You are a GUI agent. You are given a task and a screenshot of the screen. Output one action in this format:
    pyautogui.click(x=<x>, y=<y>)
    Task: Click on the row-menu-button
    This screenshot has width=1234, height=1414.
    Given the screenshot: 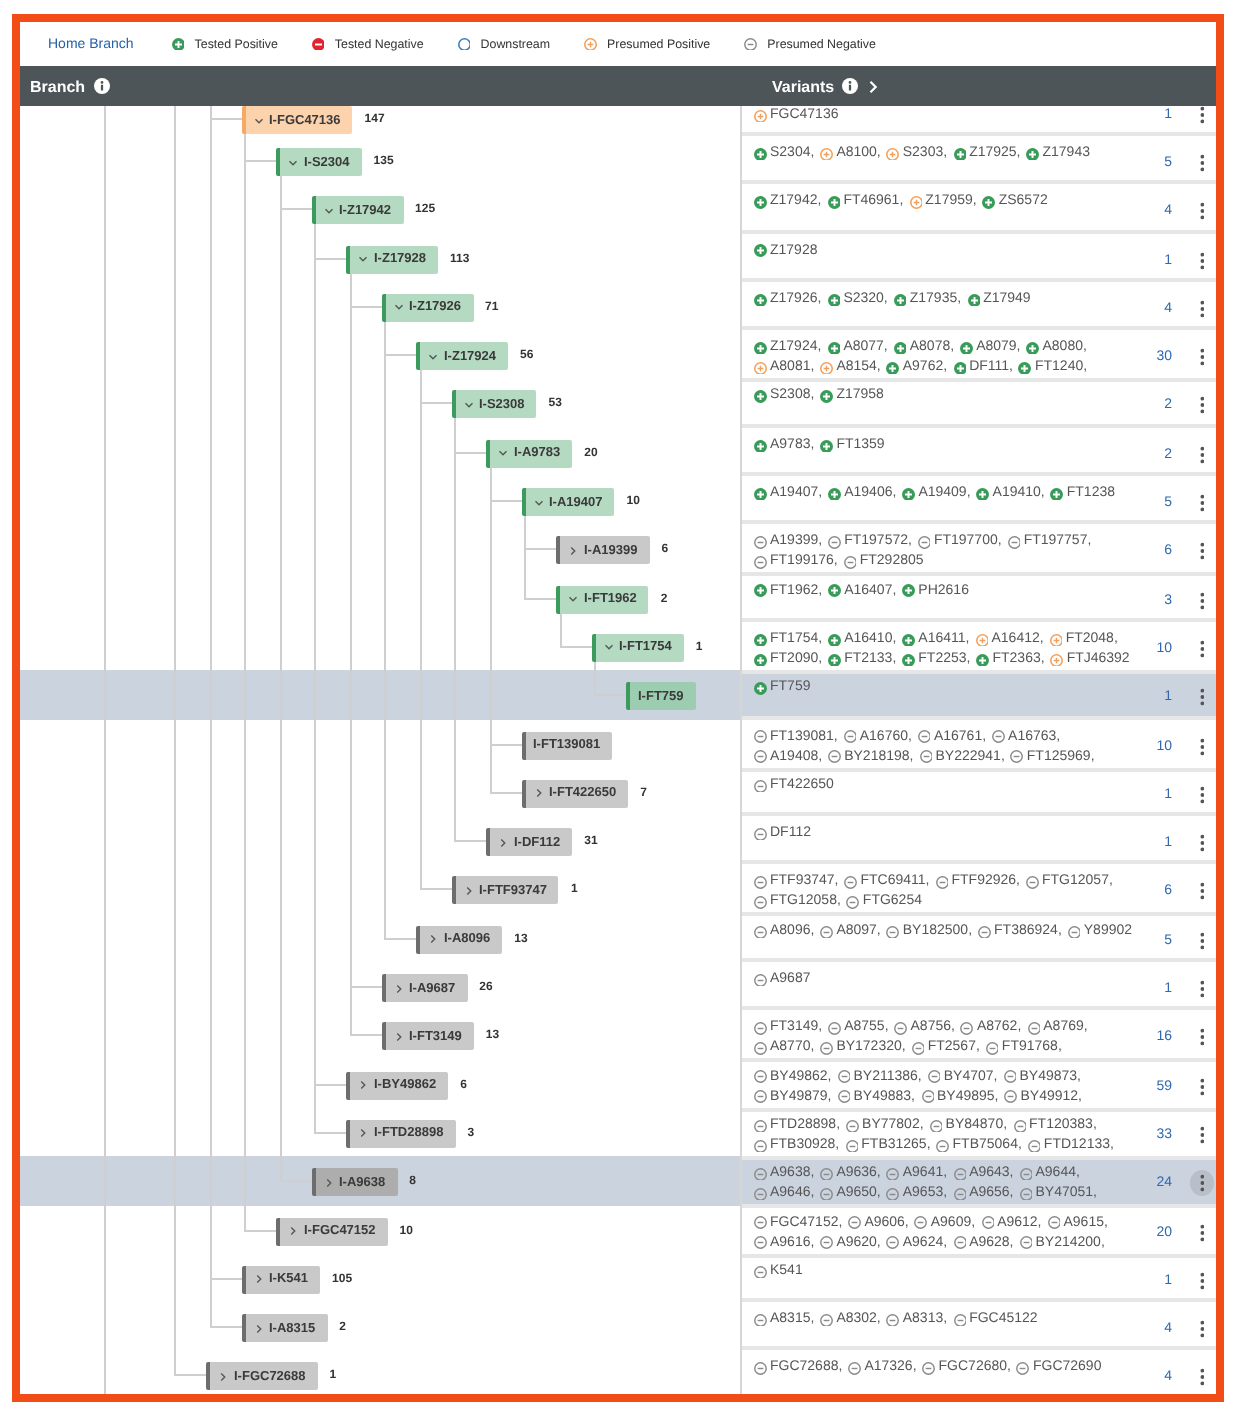 What is the action you would take?
    pyautogui.click(x=1202, y=1183)
    